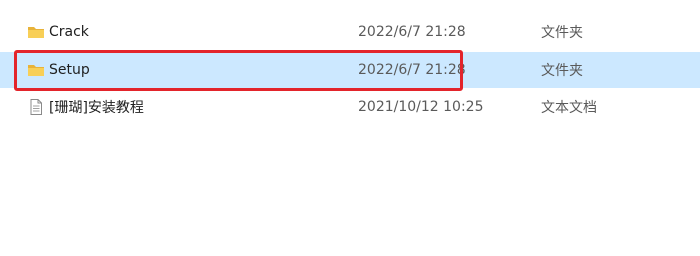 The image size is (700, 256). I want to click on text-file-icon, so click(36, 107).